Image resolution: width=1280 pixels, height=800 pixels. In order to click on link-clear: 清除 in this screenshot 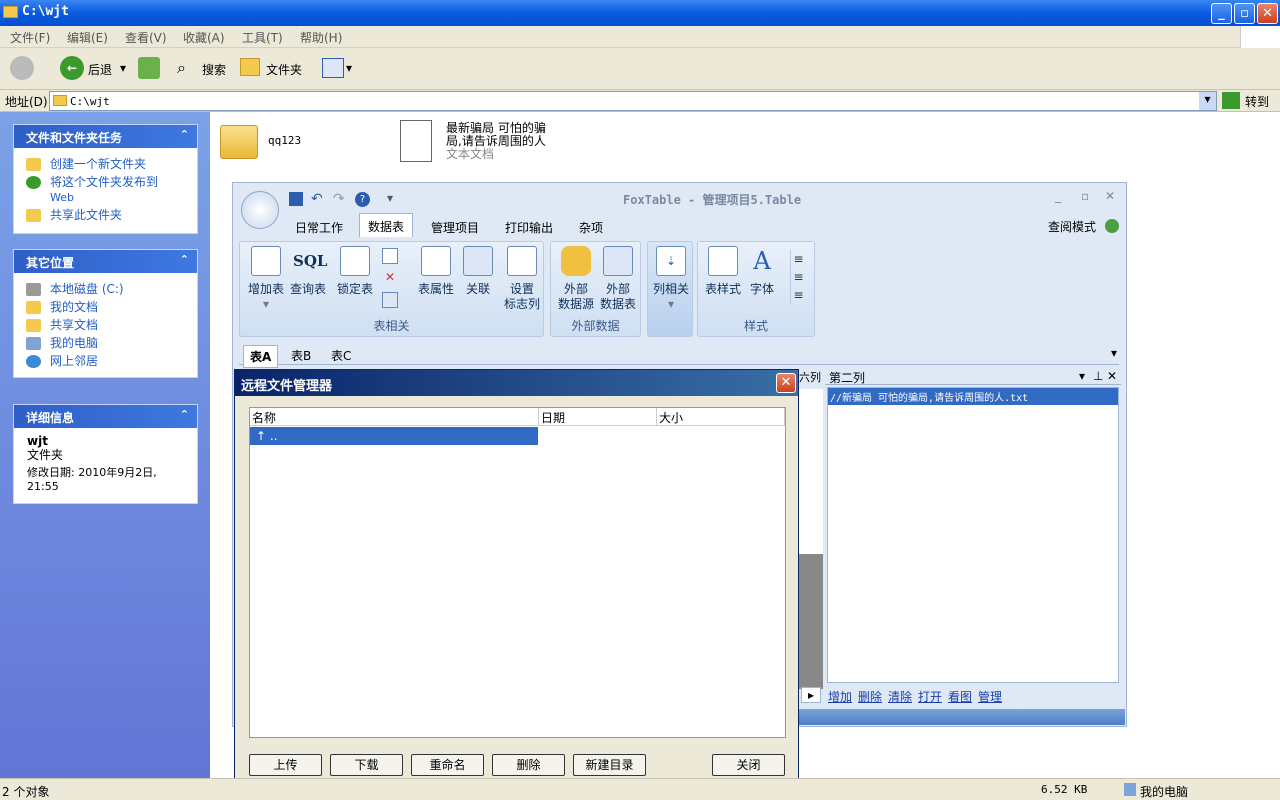, I will do `click(900, 696)`.